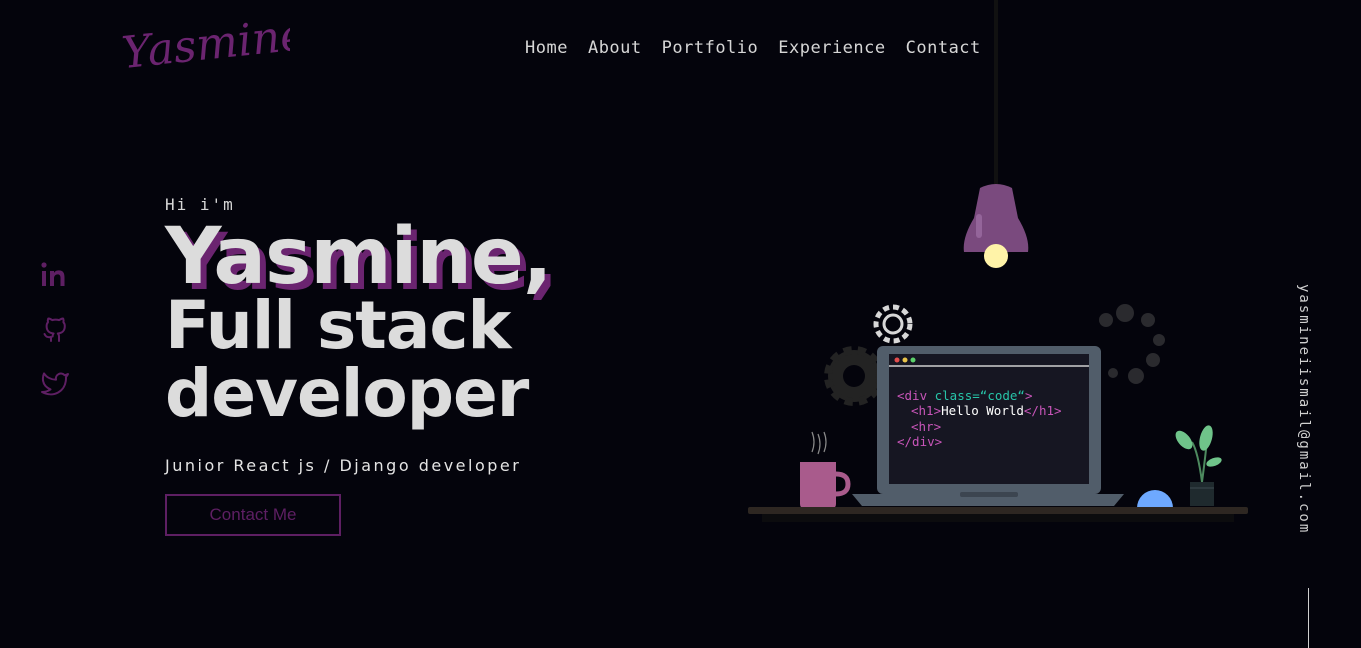 This screenshot has height=648, width=1361. Describe the element at coordinates (55, 383) in the screenshot. I see `twitter-icon` at that location.